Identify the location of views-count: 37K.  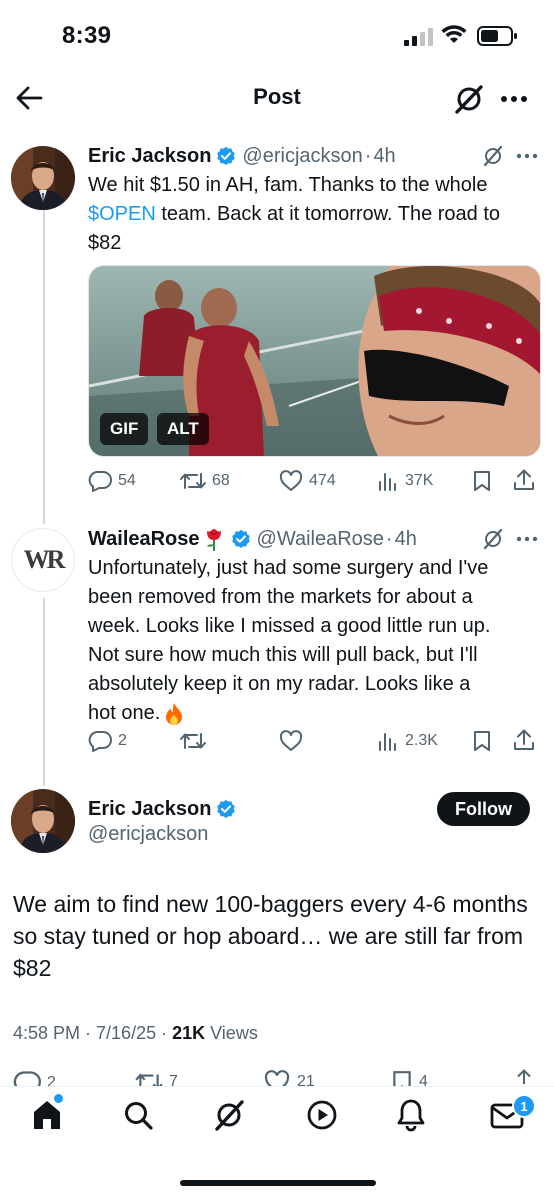
(419, 480).